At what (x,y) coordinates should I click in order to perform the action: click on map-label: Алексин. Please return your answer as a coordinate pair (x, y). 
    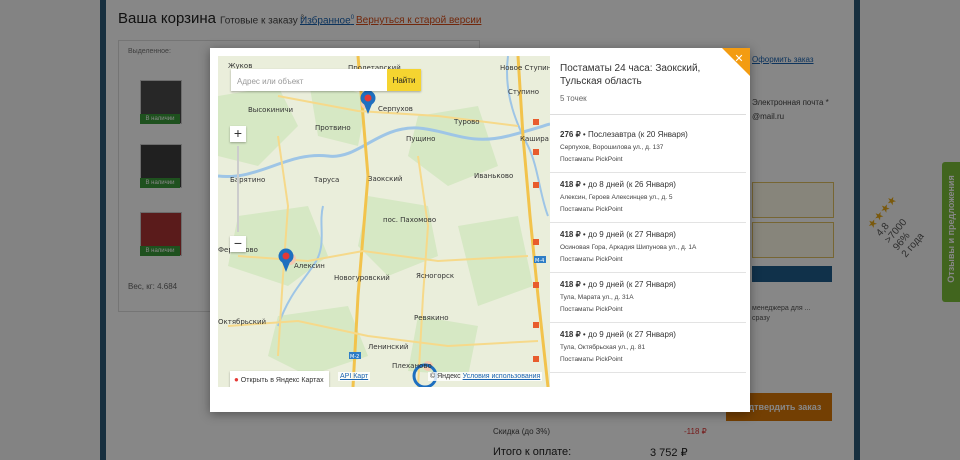
    Looking at the image, I should click on (309, 266).